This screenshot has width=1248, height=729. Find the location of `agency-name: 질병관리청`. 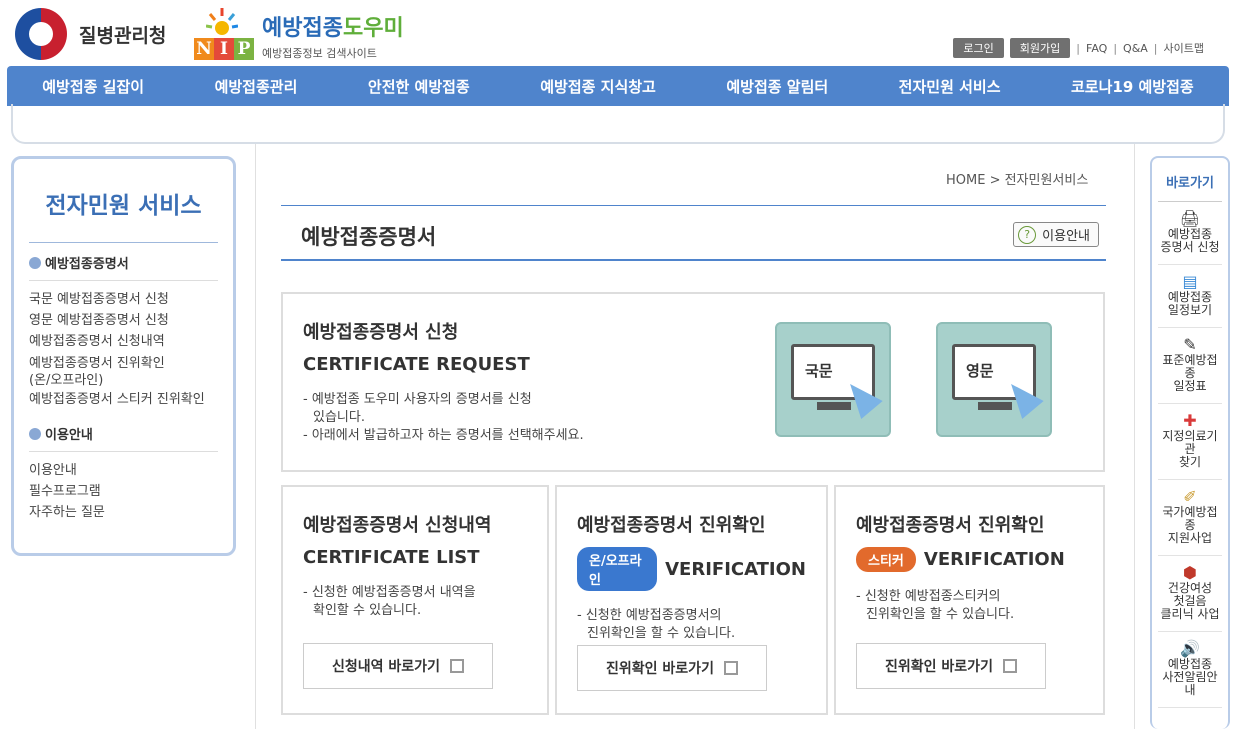

agency-name: 질병관리청 is located at coordinates (123, 35).